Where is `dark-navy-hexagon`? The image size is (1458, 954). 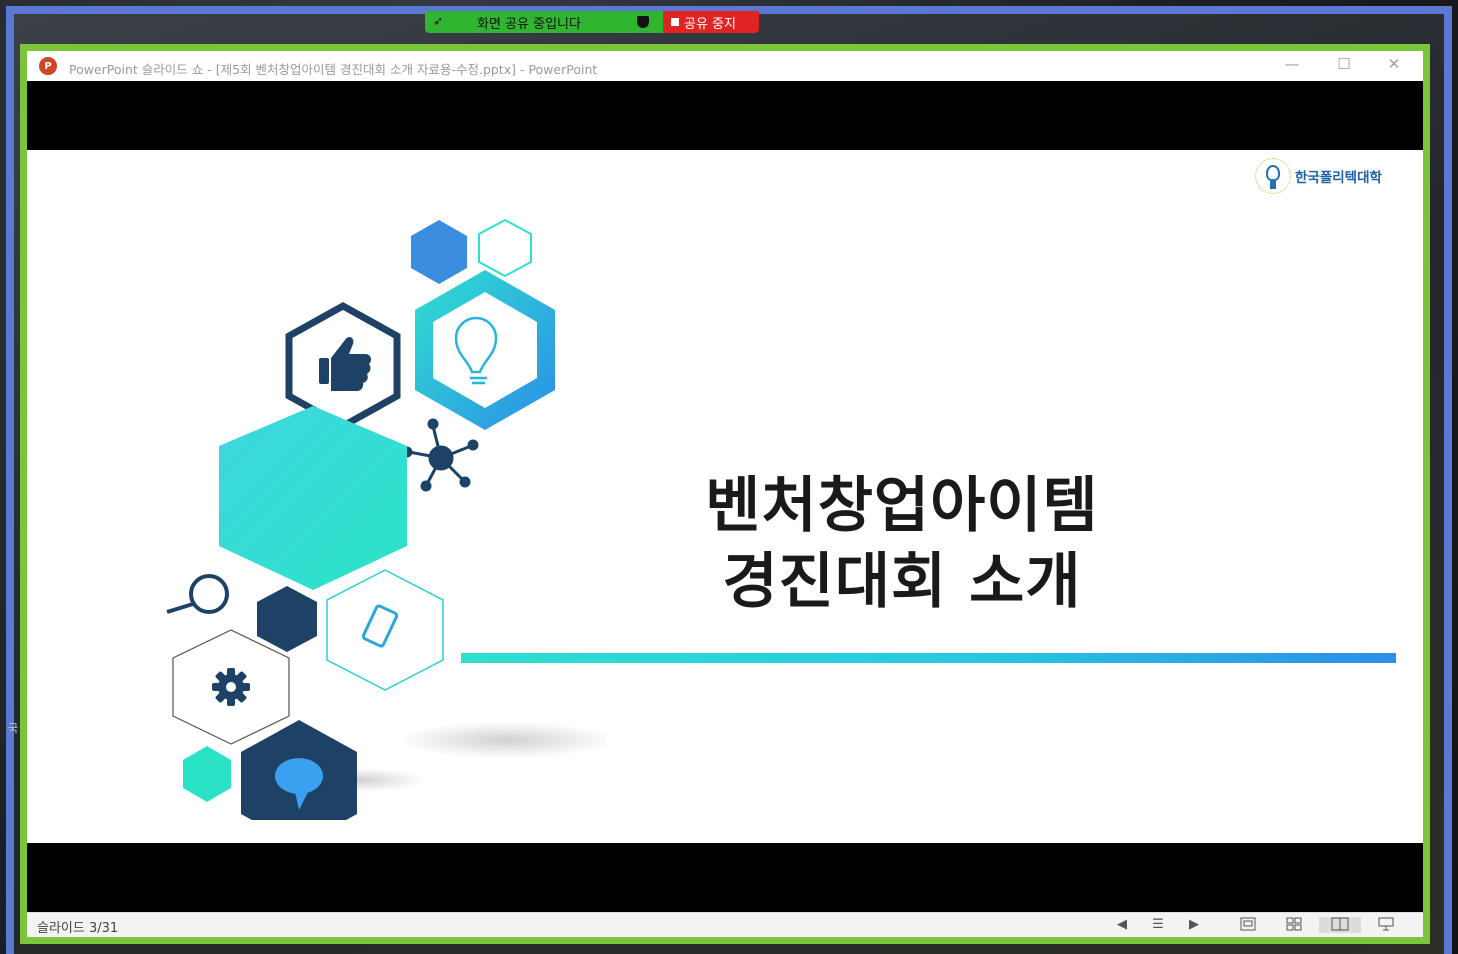 dark-navy-hexagon is located at coordinates (287, 619).